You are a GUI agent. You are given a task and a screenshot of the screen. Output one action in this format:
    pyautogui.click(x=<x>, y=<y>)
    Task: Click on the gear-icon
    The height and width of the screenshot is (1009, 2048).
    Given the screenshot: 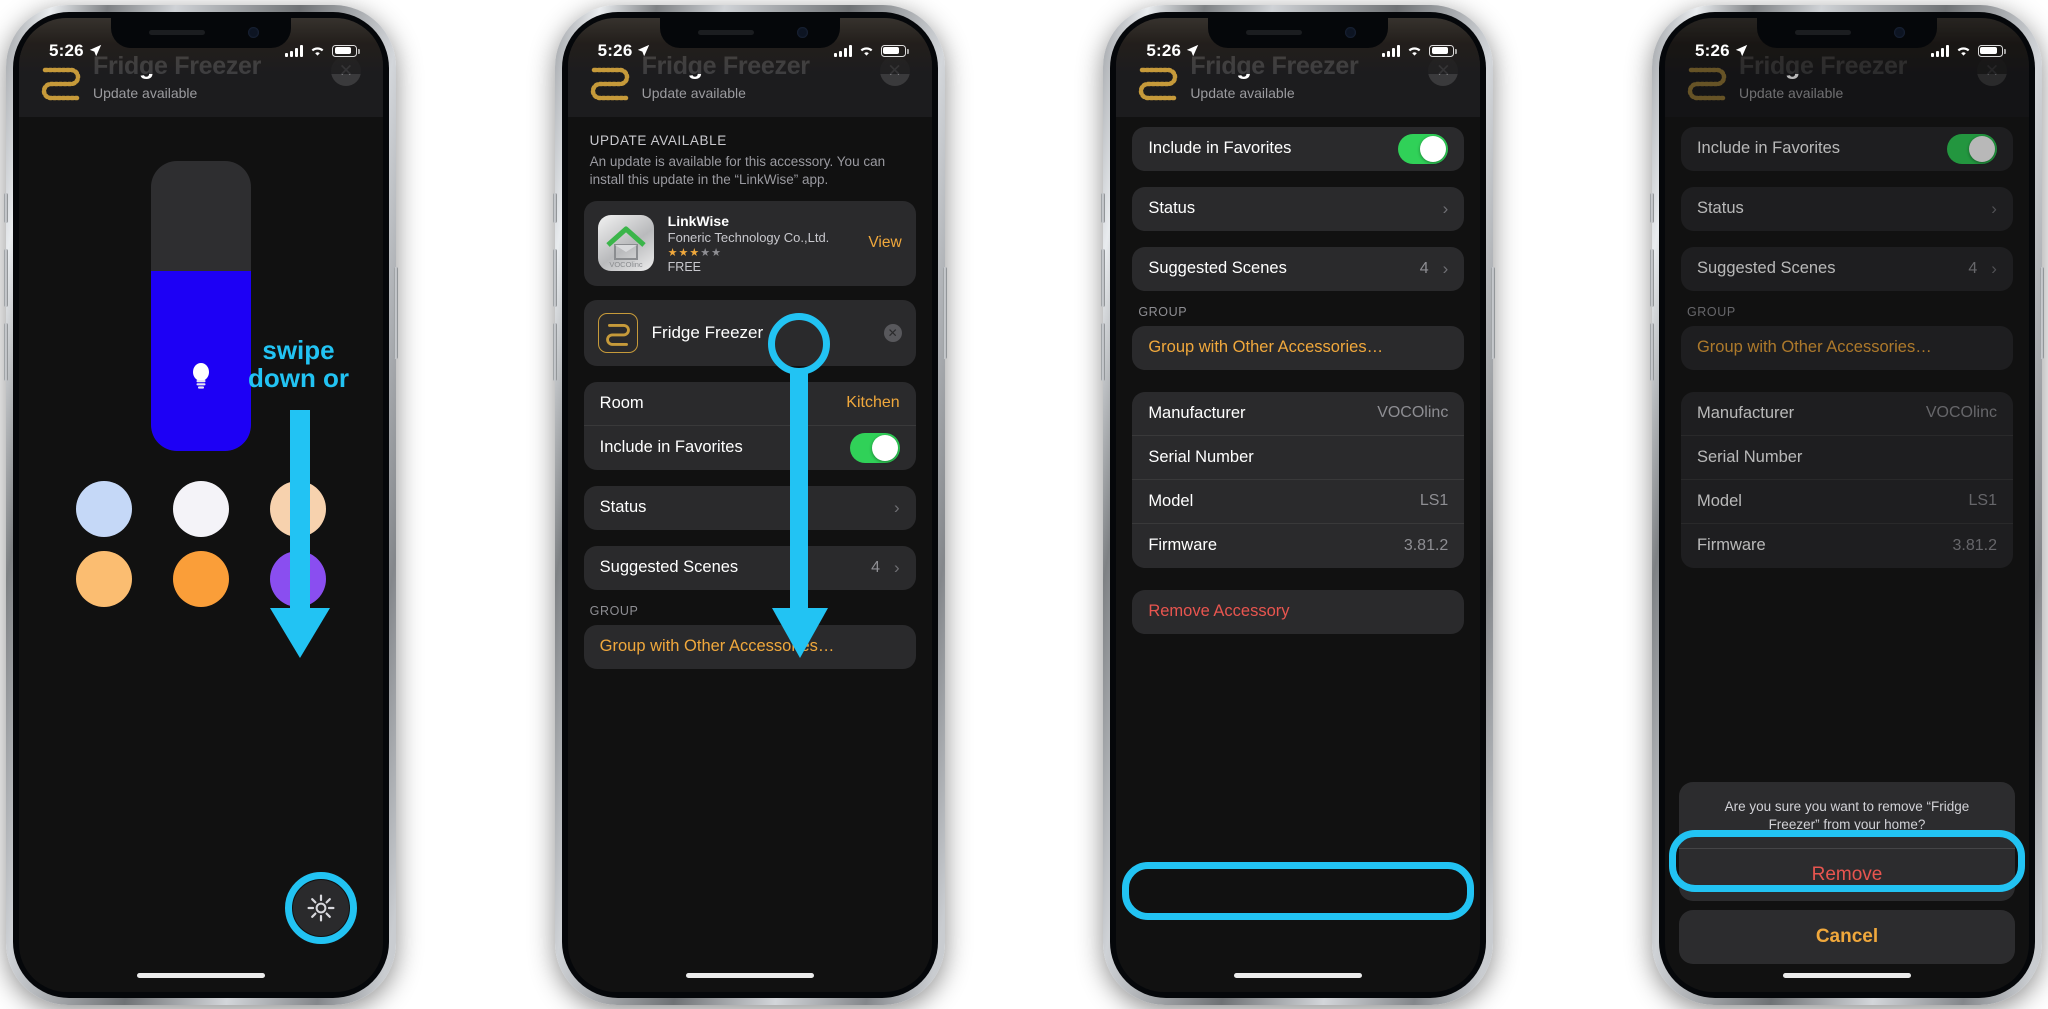 What is the action you would take?
    pyautogui.click(x=321, y=907)
    